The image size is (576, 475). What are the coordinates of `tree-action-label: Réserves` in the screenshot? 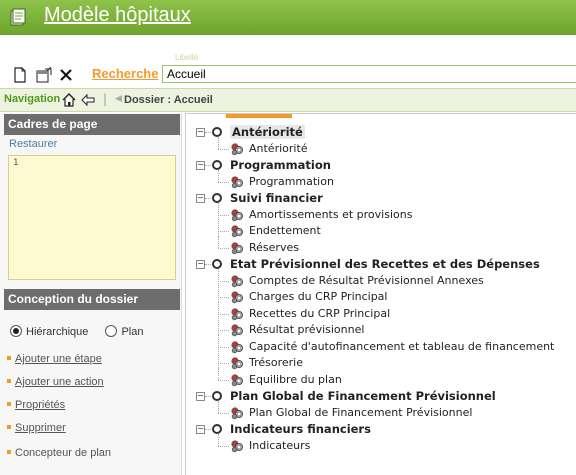 It's located at (274, 247).